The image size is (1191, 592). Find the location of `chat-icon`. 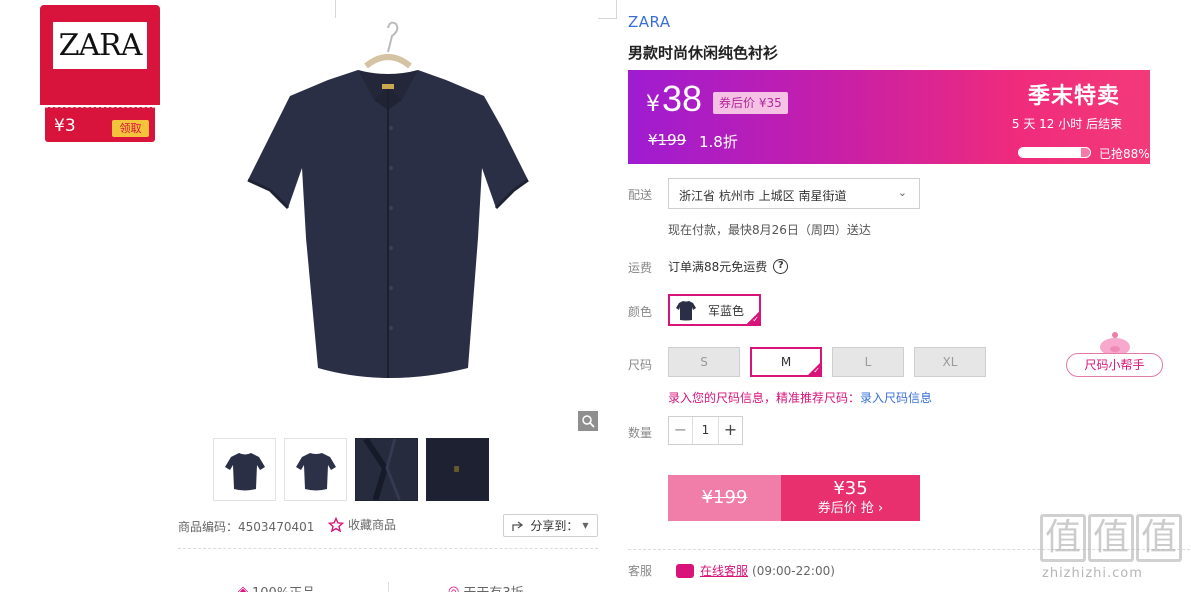

chat-icon is located at coordinates (685, 570).